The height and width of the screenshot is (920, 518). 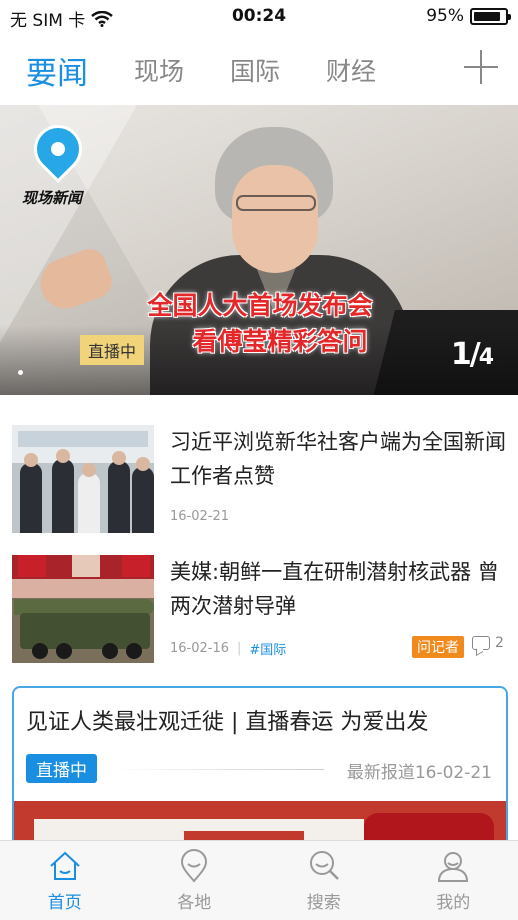 I want to click on nav-local: 各地, so click(x=195, y=880).